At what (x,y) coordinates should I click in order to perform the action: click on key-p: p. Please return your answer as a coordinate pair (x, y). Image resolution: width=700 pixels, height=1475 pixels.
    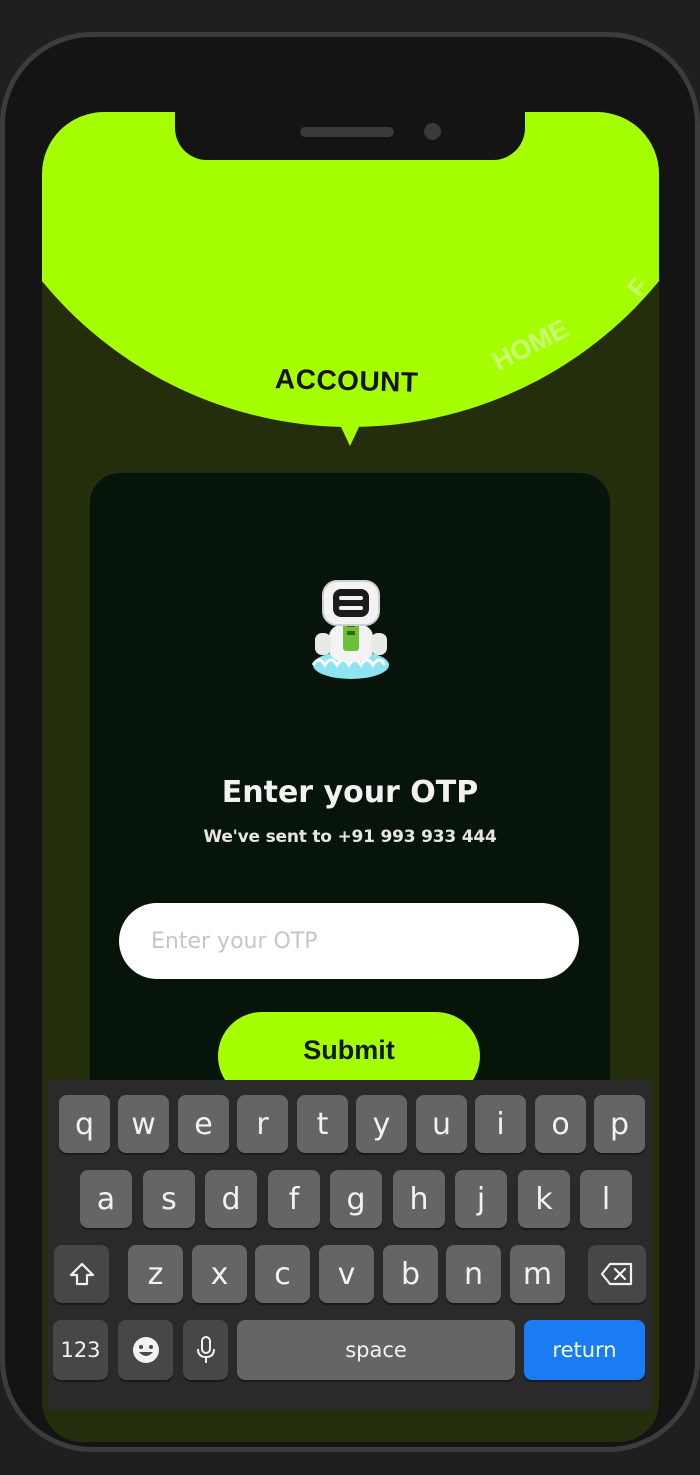
    Looking at the image, I should click on (619, 1124).